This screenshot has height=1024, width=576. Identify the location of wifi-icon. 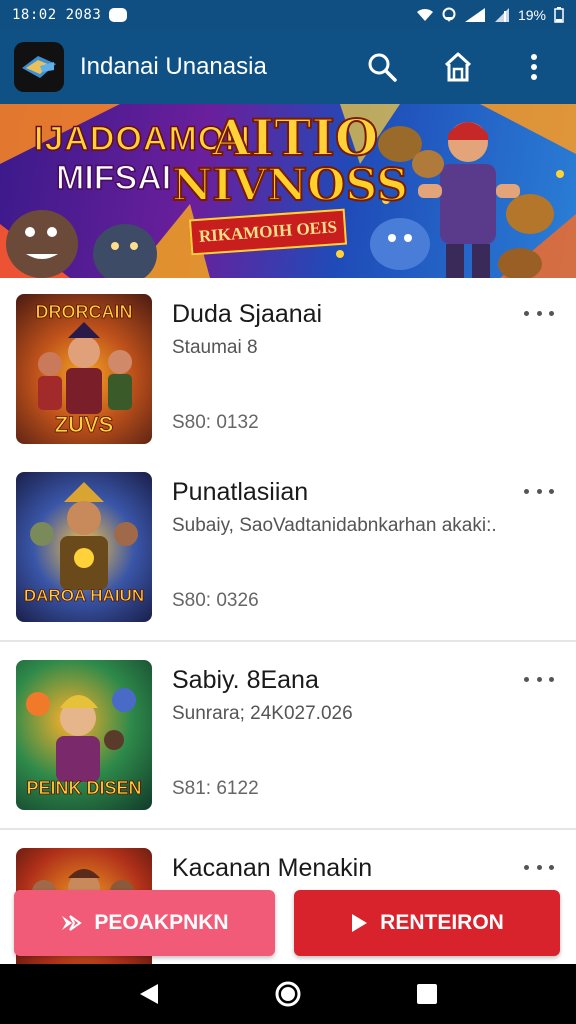
(424, 14).